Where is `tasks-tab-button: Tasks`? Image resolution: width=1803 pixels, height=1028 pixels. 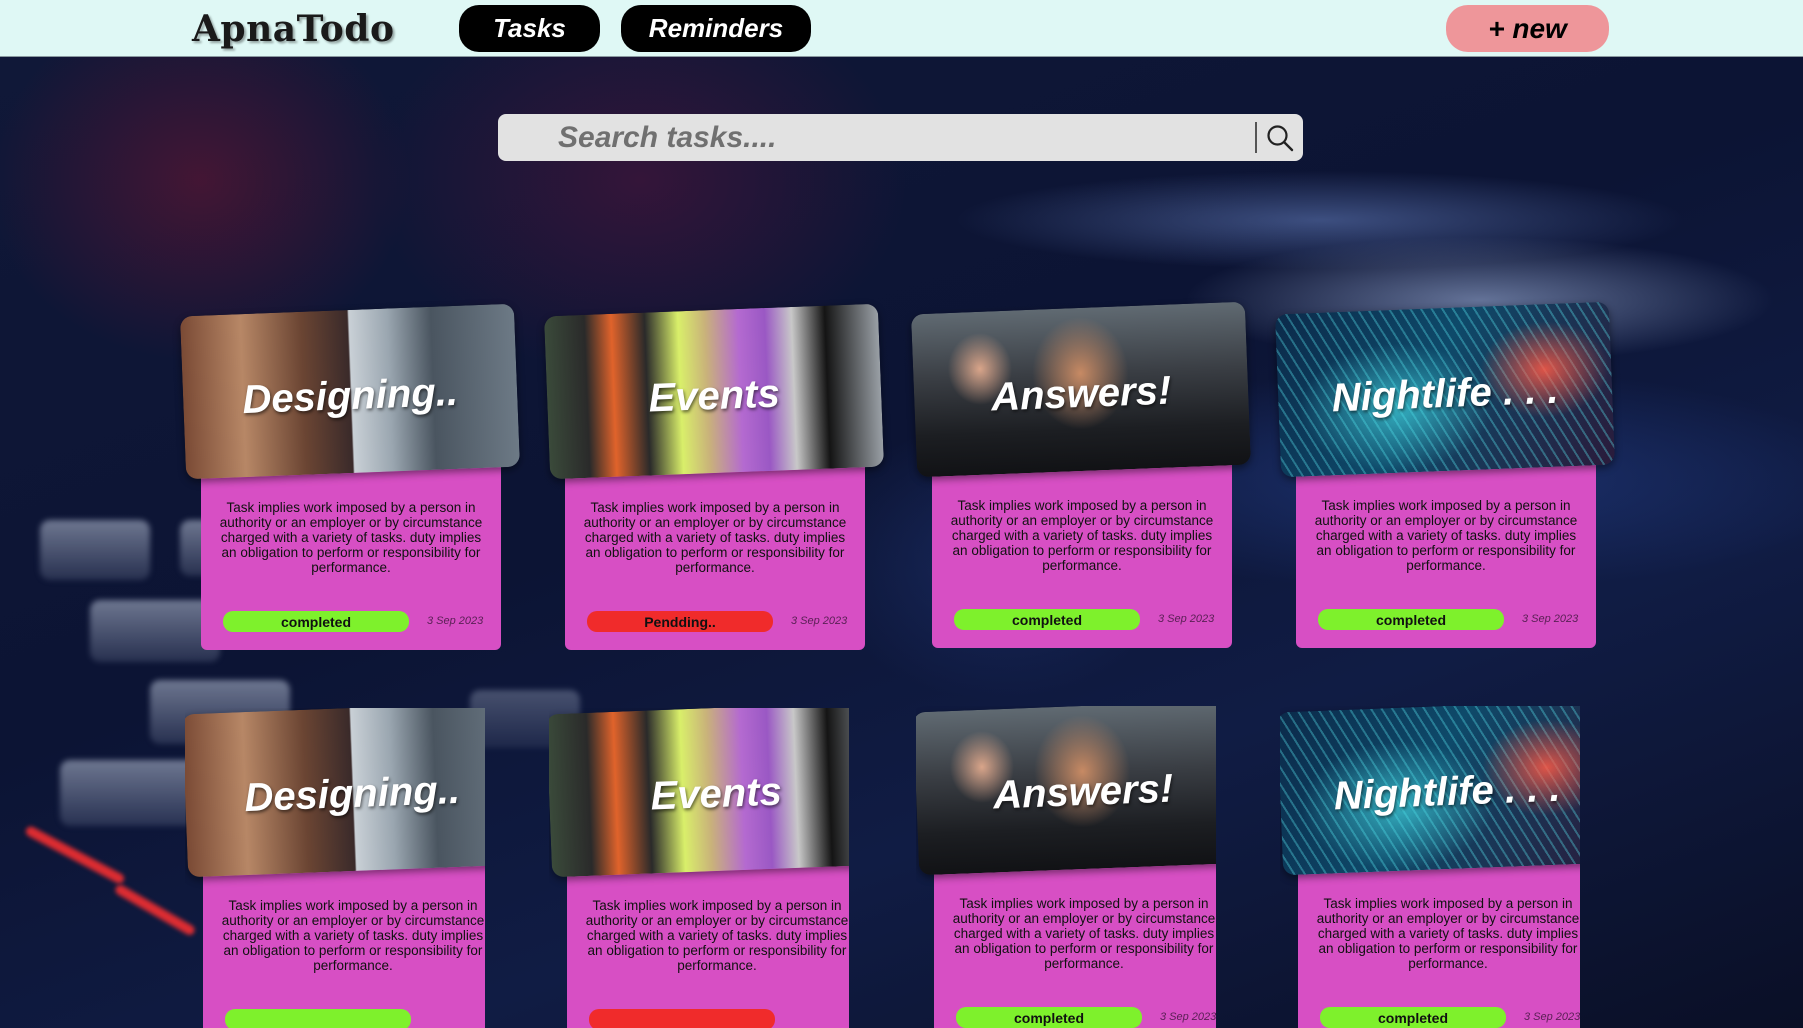
tasks-tab-button: Tasks is located at coordinates (529, 28).